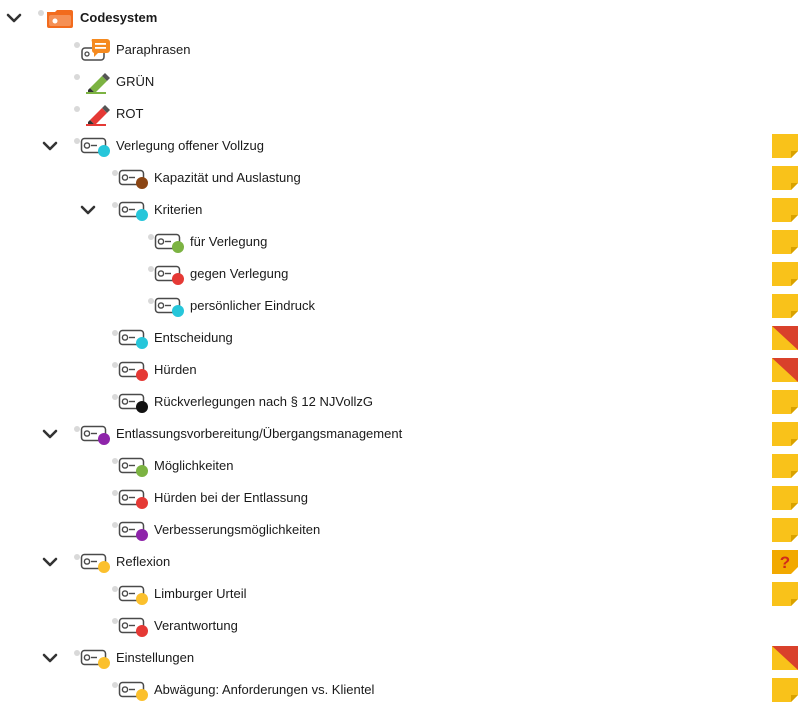 The image size is (799, 706). What do you see at coordinates (399, 82) in the screenshot?
I see `code-row: GRÜN` at bounding box center [399, 82].